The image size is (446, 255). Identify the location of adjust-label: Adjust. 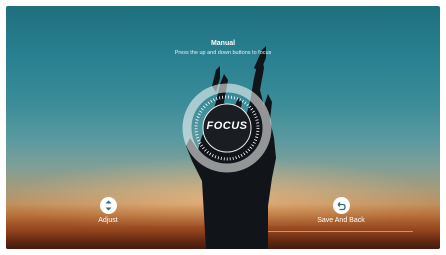
(108, 220).